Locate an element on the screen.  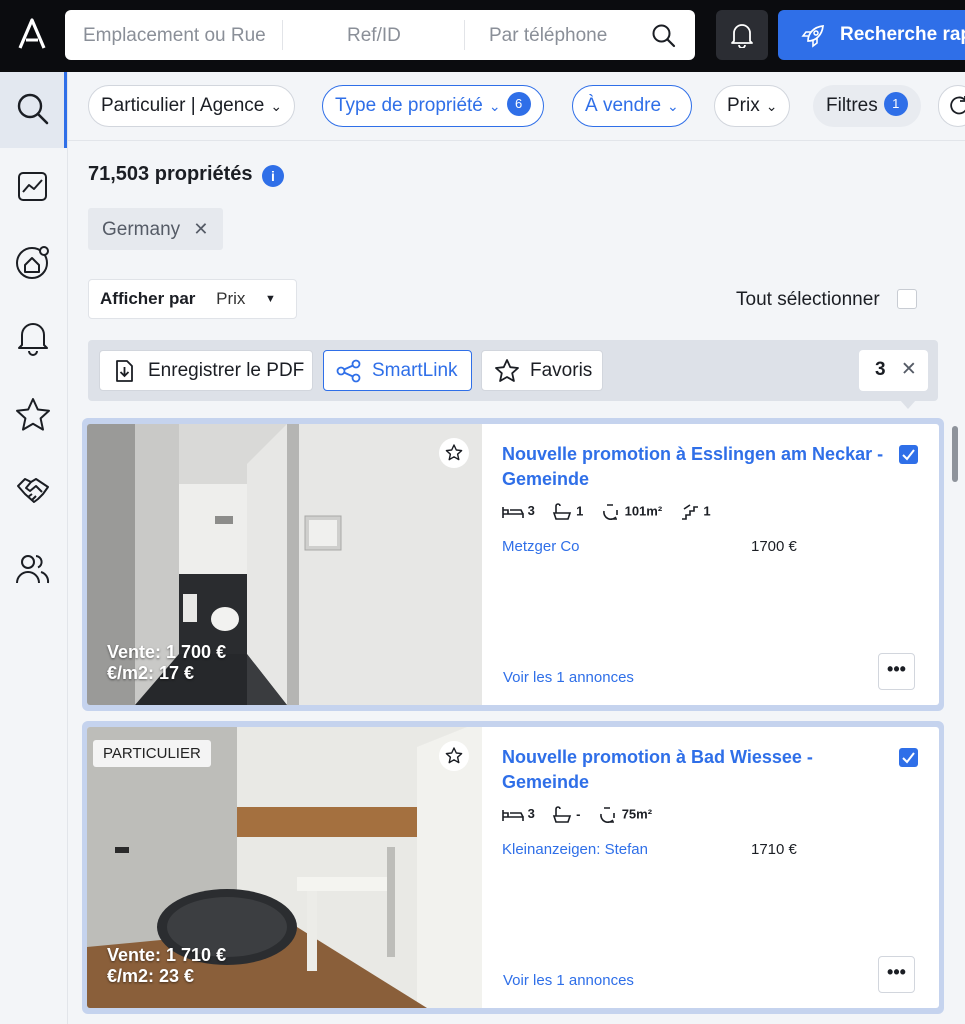
smartlink-button: SmartLink is located at coordinates (397, 370).